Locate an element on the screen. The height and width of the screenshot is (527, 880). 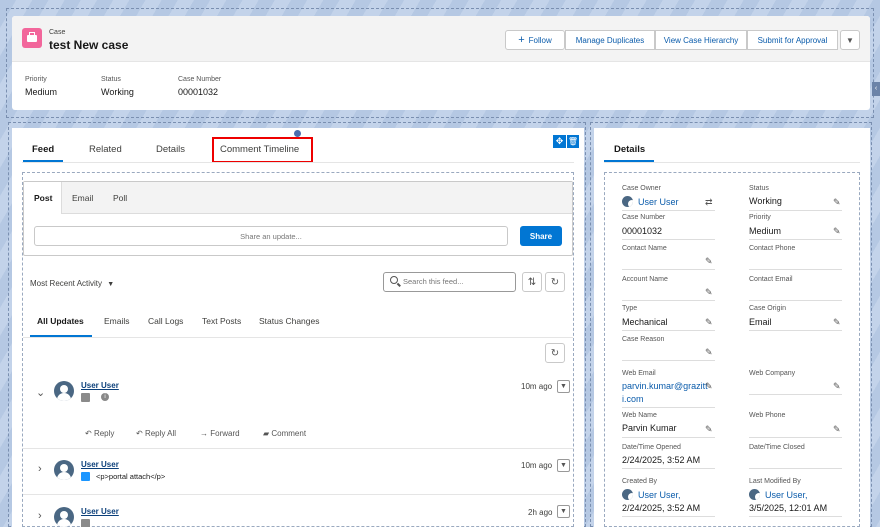
type-label: Type is located at coordinates (630, 308).